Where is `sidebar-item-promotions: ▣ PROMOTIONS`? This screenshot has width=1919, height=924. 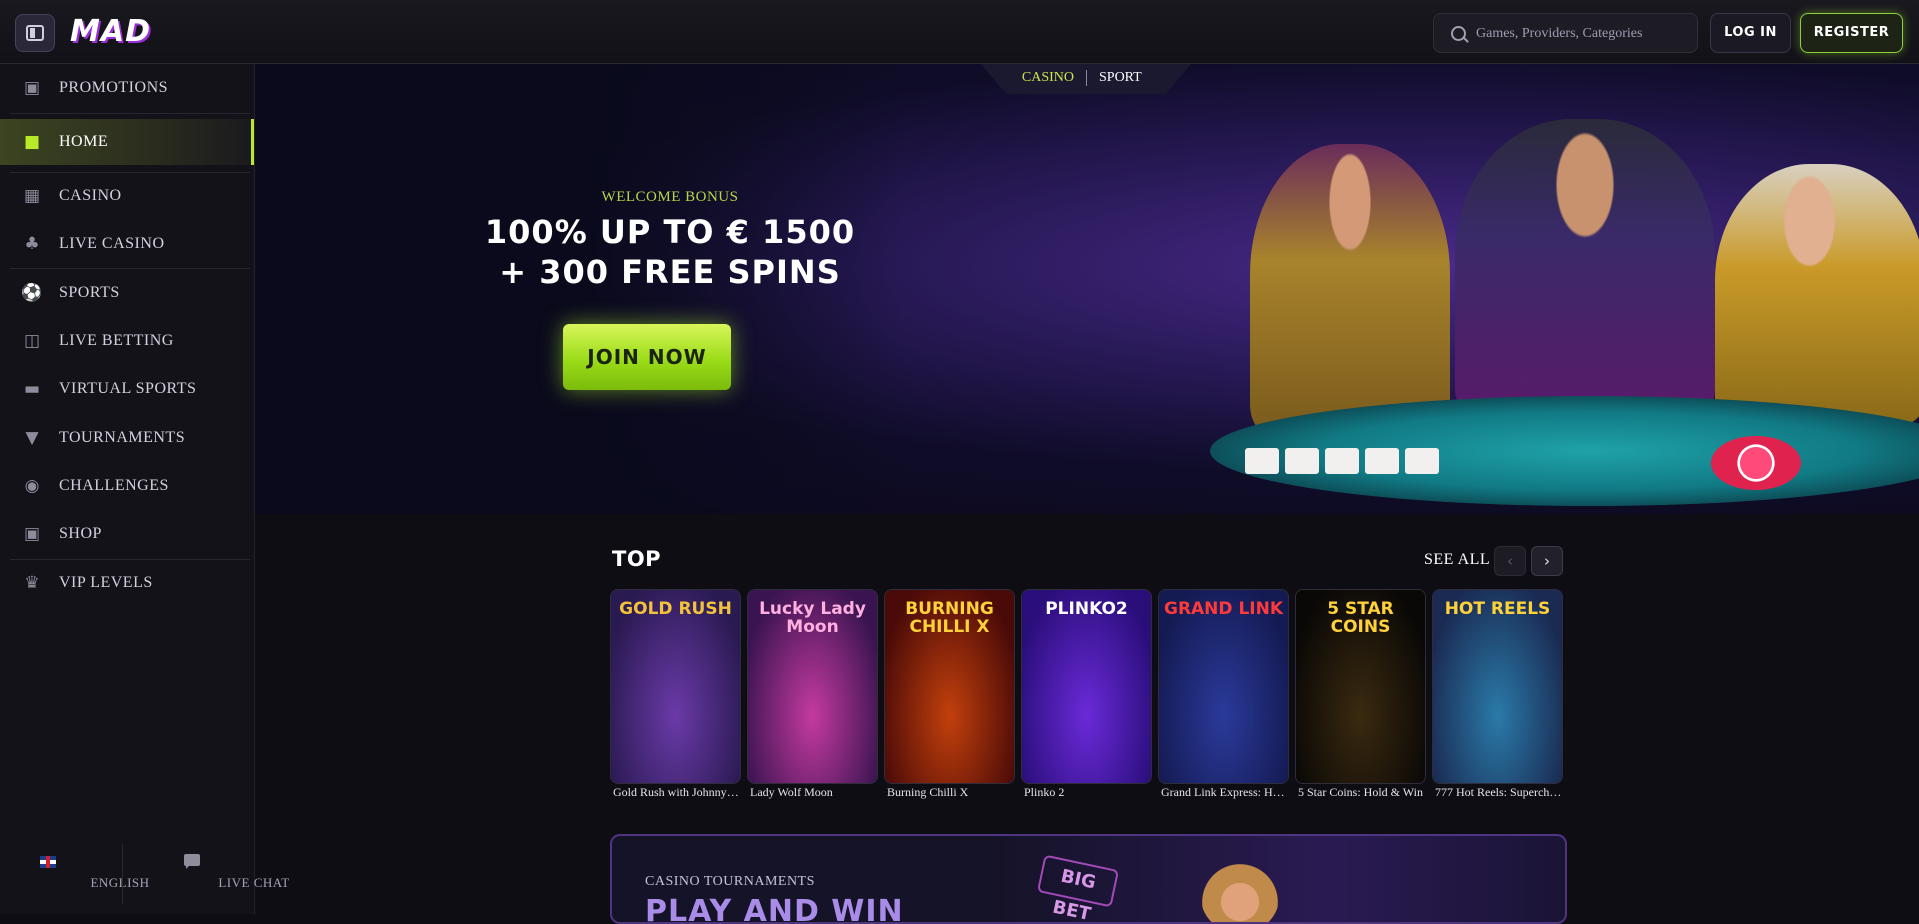
sidebar-item-promotions: ▣ PROMOTIONS is located at coordinates (127, 88).